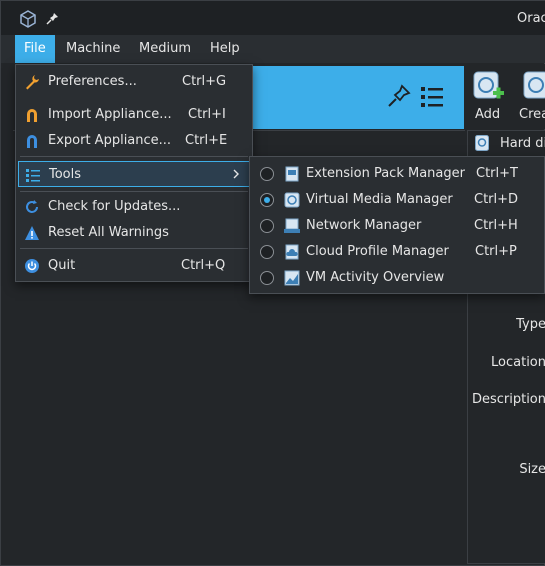  What do you see at coordinates (225, 49) in the screenshot?
I see `menu-help: Help` at bounding box center [225, 49].